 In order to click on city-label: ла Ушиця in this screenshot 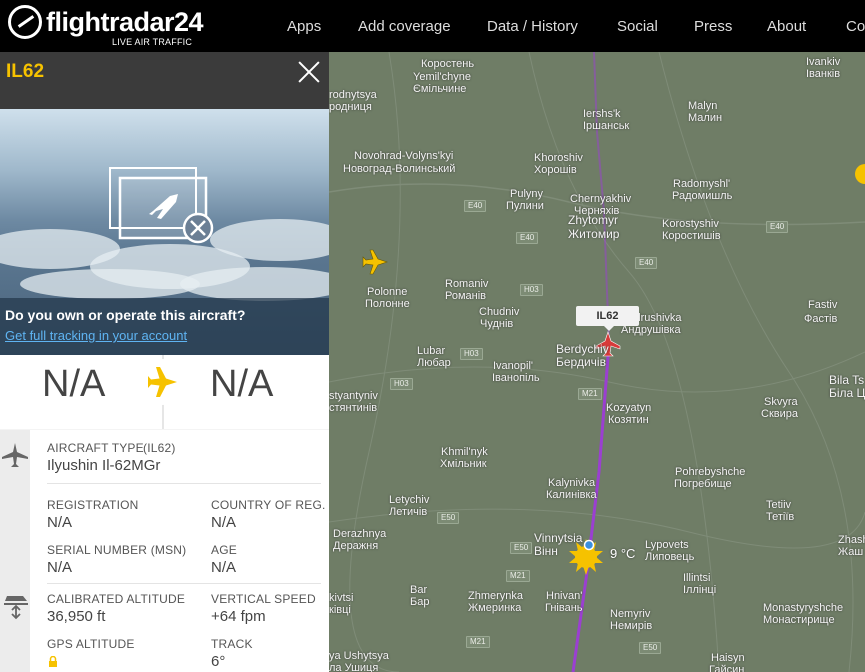, I will do `click(354, 667)`.